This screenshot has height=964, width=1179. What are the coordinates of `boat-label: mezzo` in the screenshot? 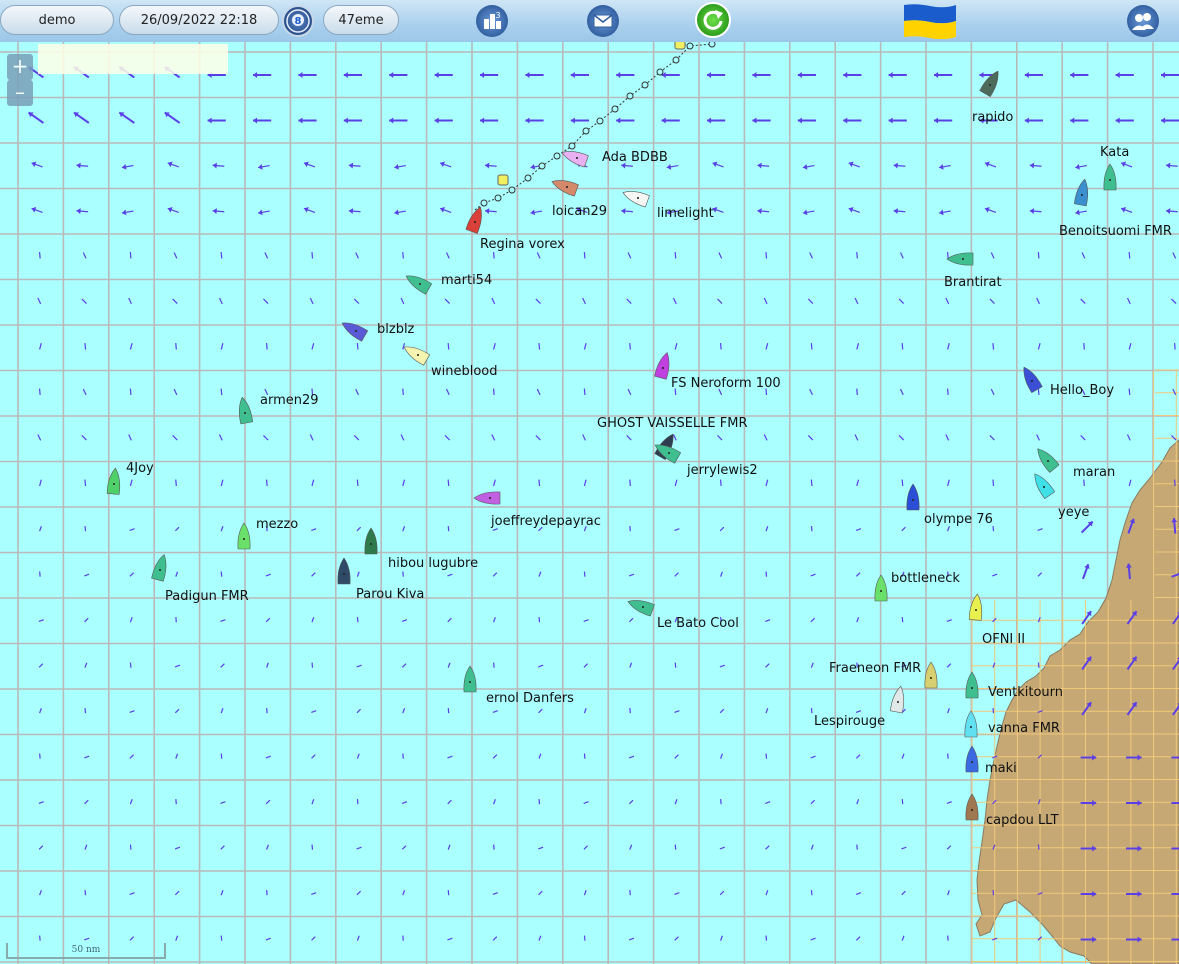 It's located at (277, 524).